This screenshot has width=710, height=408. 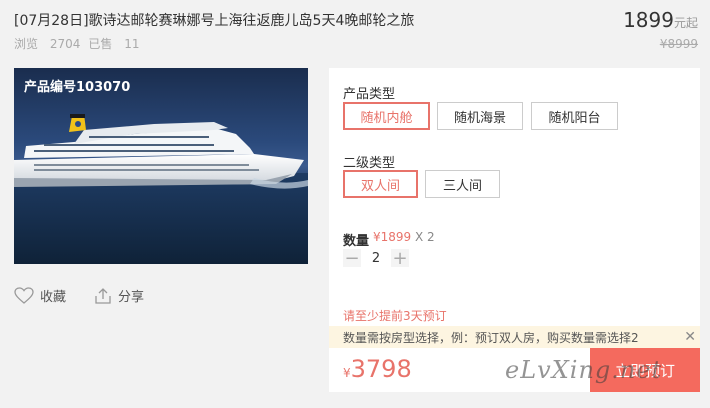 I want to click on share-icon, so click(x=103, y=295).